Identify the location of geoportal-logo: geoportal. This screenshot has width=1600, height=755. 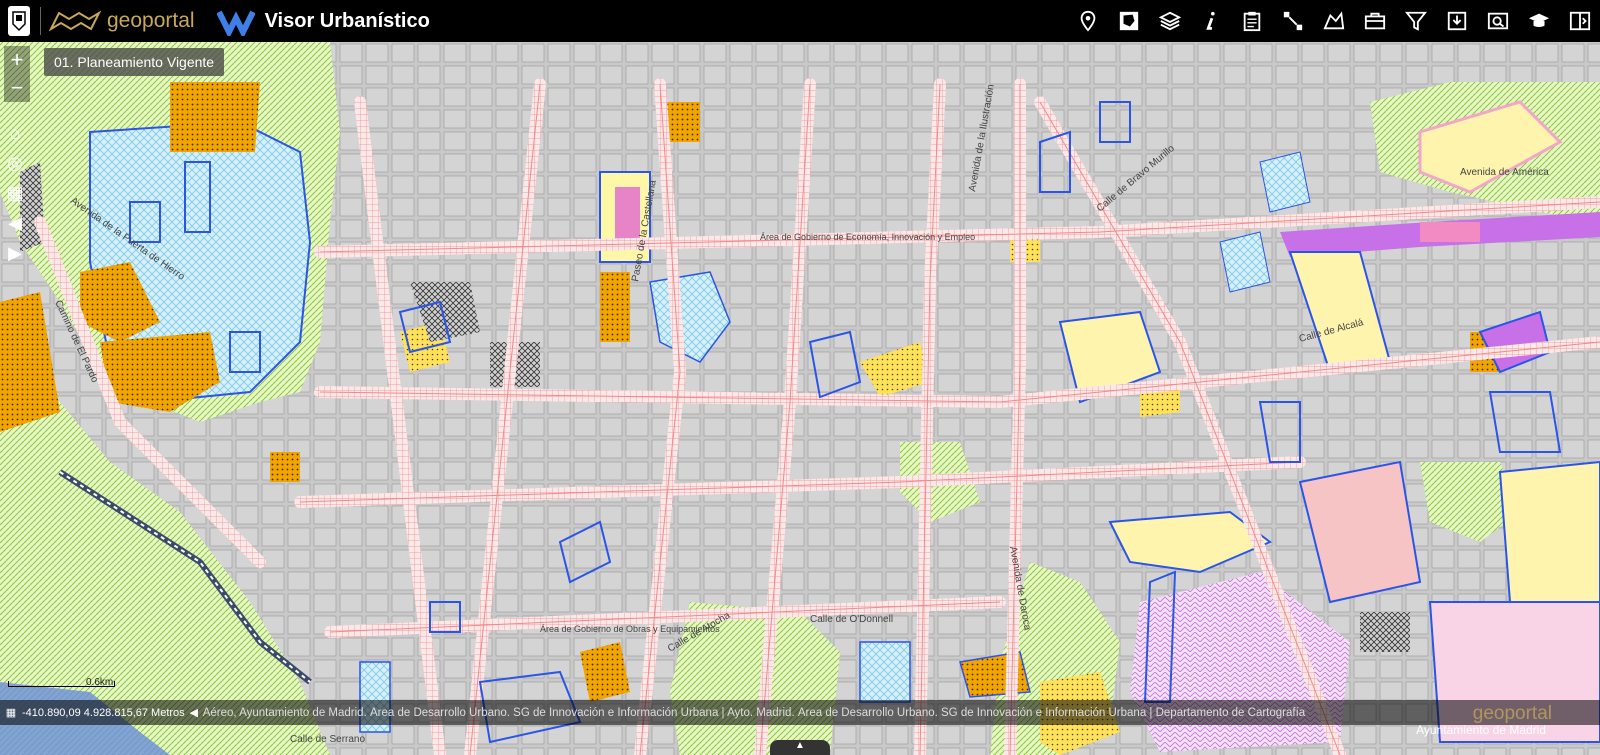
(122, 21).